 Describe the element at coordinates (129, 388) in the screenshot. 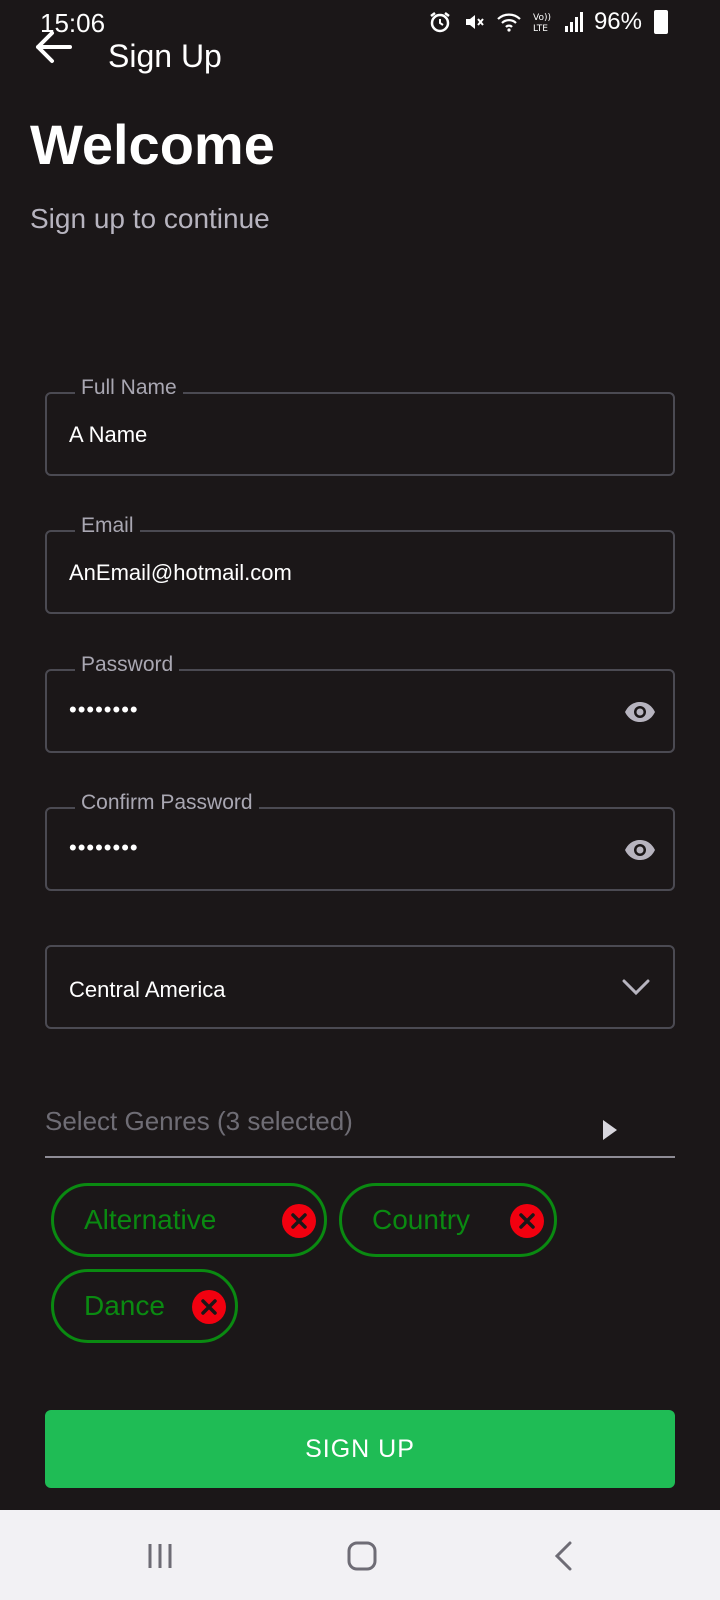

I see `full-name-label: Full Name` at that location.